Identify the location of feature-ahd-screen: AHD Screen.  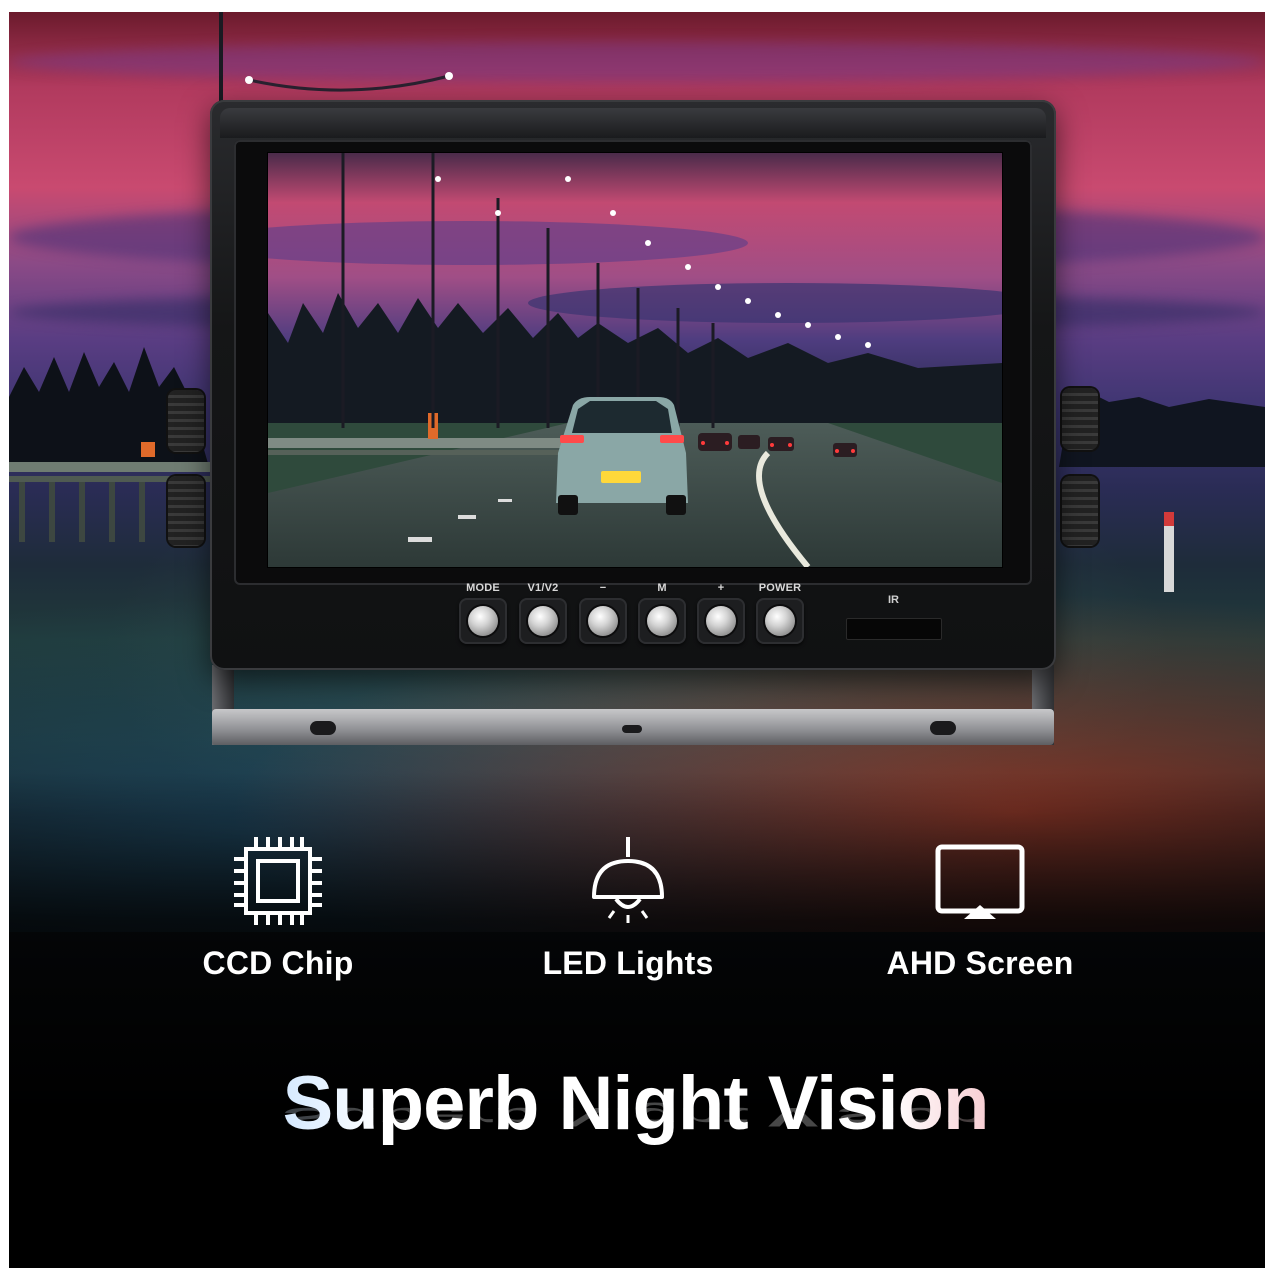
(980, 908).